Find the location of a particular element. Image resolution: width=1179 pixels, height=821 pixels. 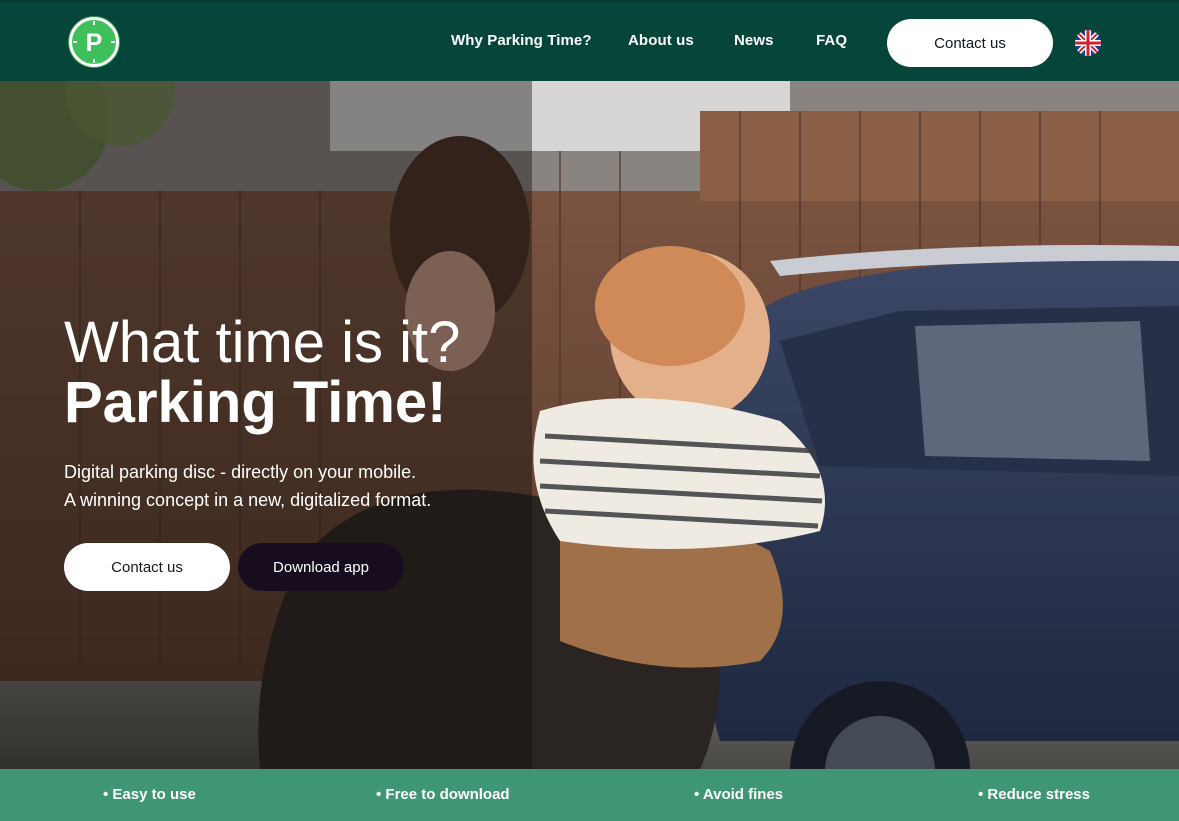

nav-news: News is located at coordinates (754, 40).